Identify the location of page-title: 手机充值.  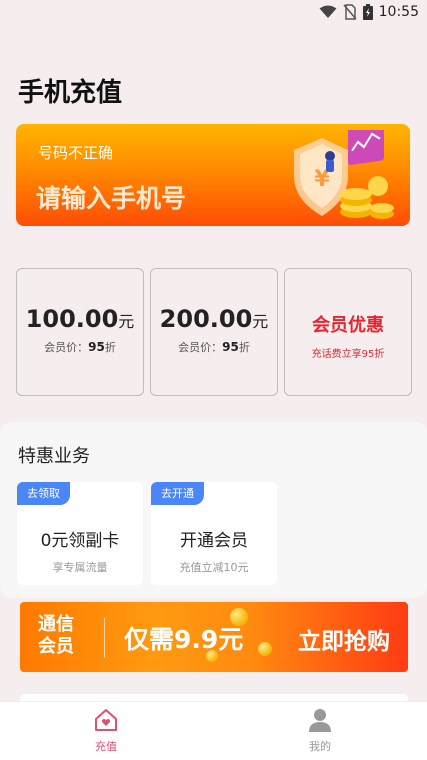
(70, 93).